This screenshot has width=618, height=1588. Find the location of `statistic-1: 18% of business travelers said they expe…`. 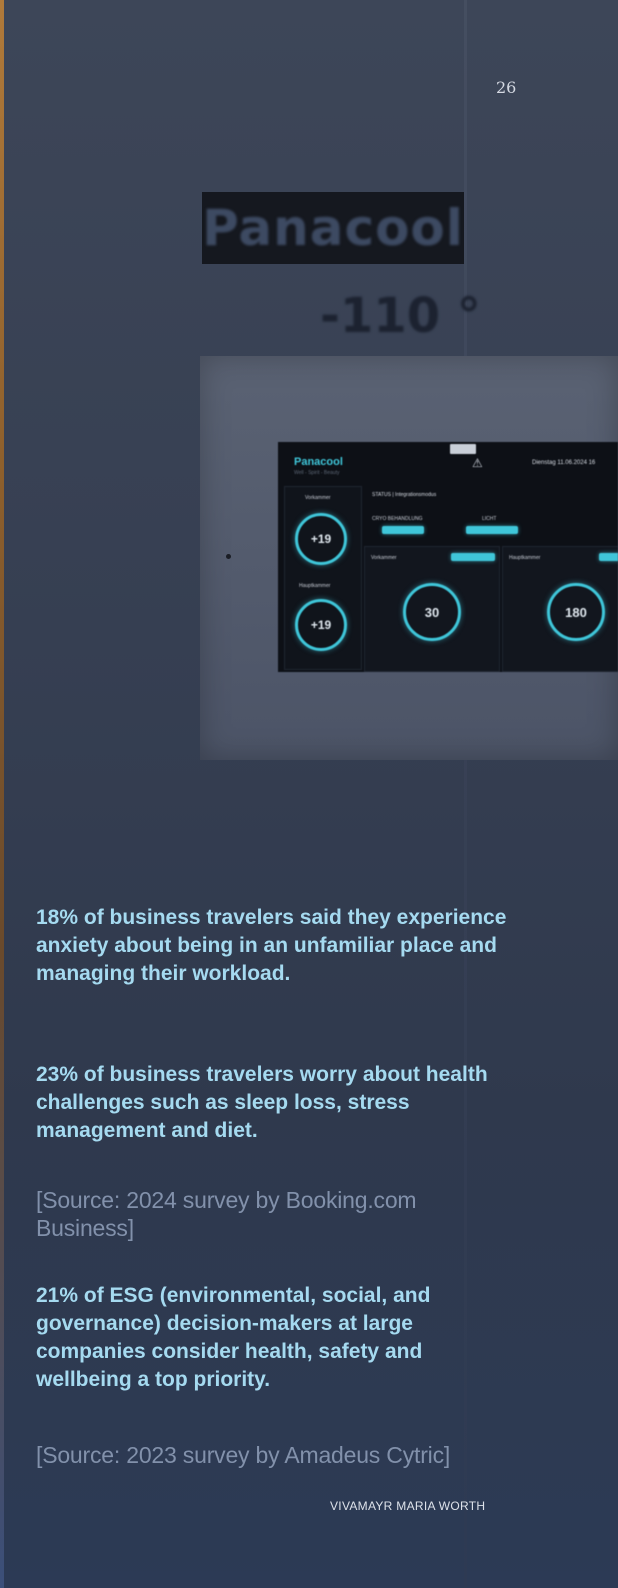

statistic-1: 18% of business travelers said they expe… is located at coordinates (271, 945).